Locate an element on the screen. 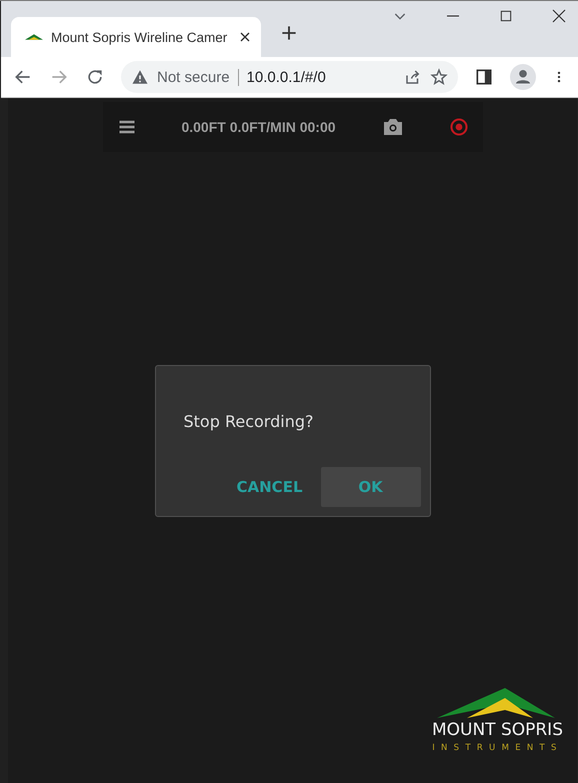  side-panel-icon is located at coordinates (484, 77).